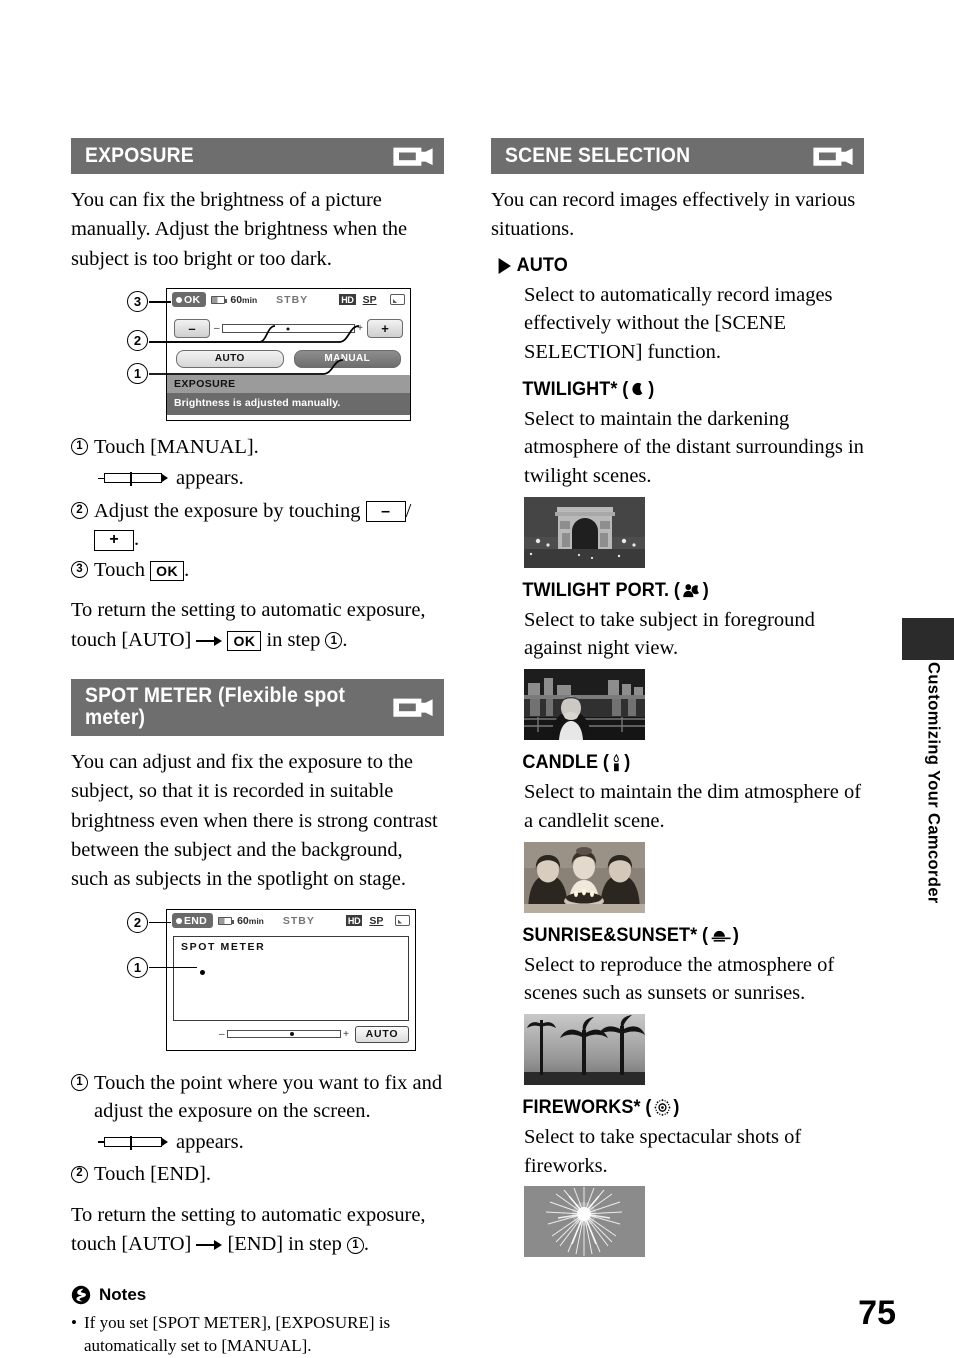  What do you see at coordinates (137, 373) in the screenshot?
I see `callout-1: 1` at bounding box center [137, 373].